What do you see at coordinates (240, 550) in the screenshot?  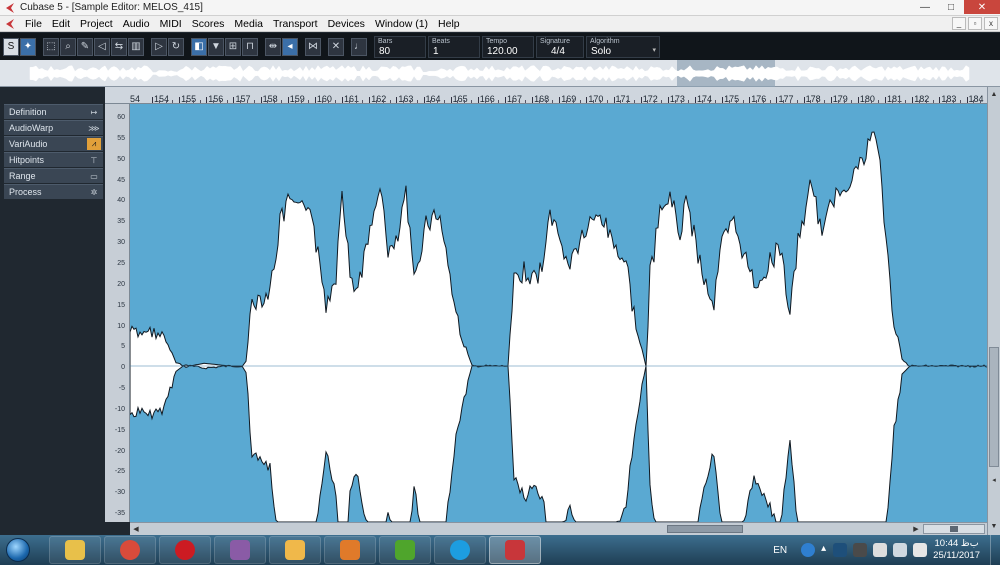 I see `taskbar-winrar-button` at bounding box center [240, 550].